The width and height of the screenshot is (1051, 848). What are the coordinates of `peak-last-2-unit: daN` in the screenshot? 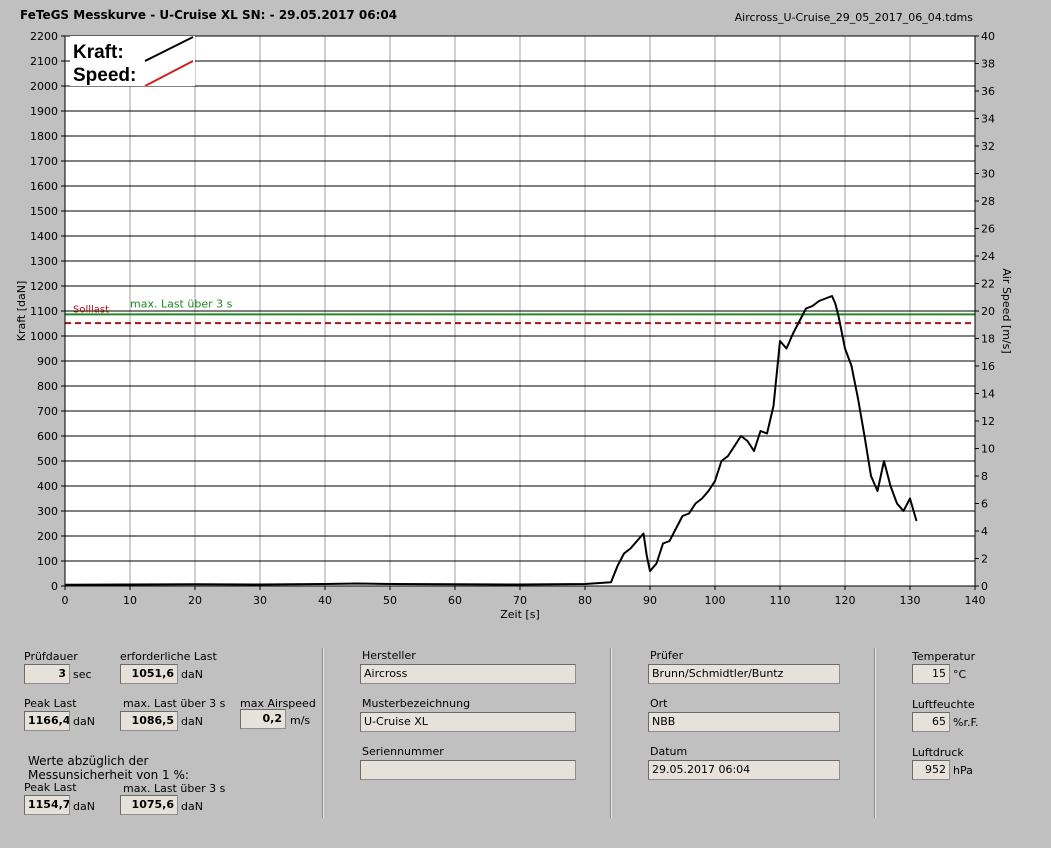 It's located at (84, 806).